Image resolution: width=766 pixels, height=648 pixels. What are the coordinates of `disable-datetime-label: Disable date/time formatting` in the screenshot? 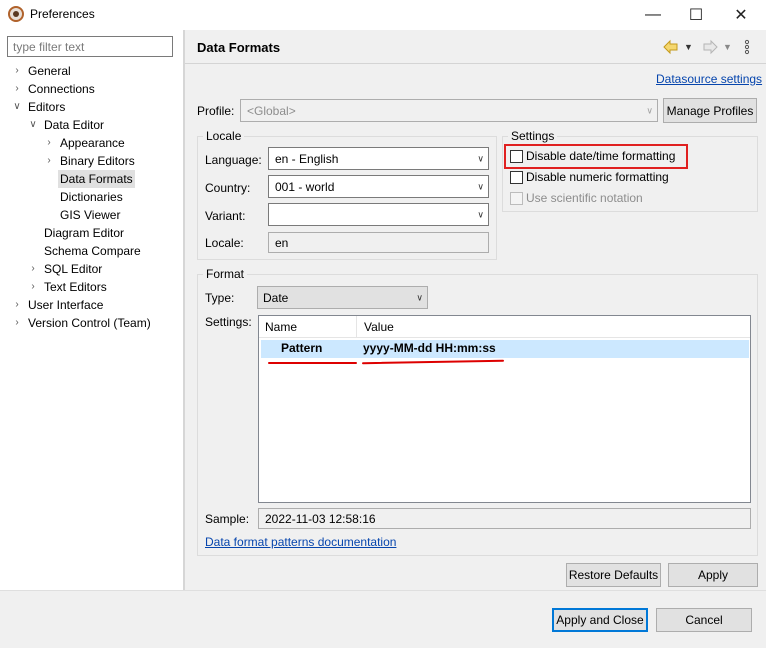 It's located at (601, 156).